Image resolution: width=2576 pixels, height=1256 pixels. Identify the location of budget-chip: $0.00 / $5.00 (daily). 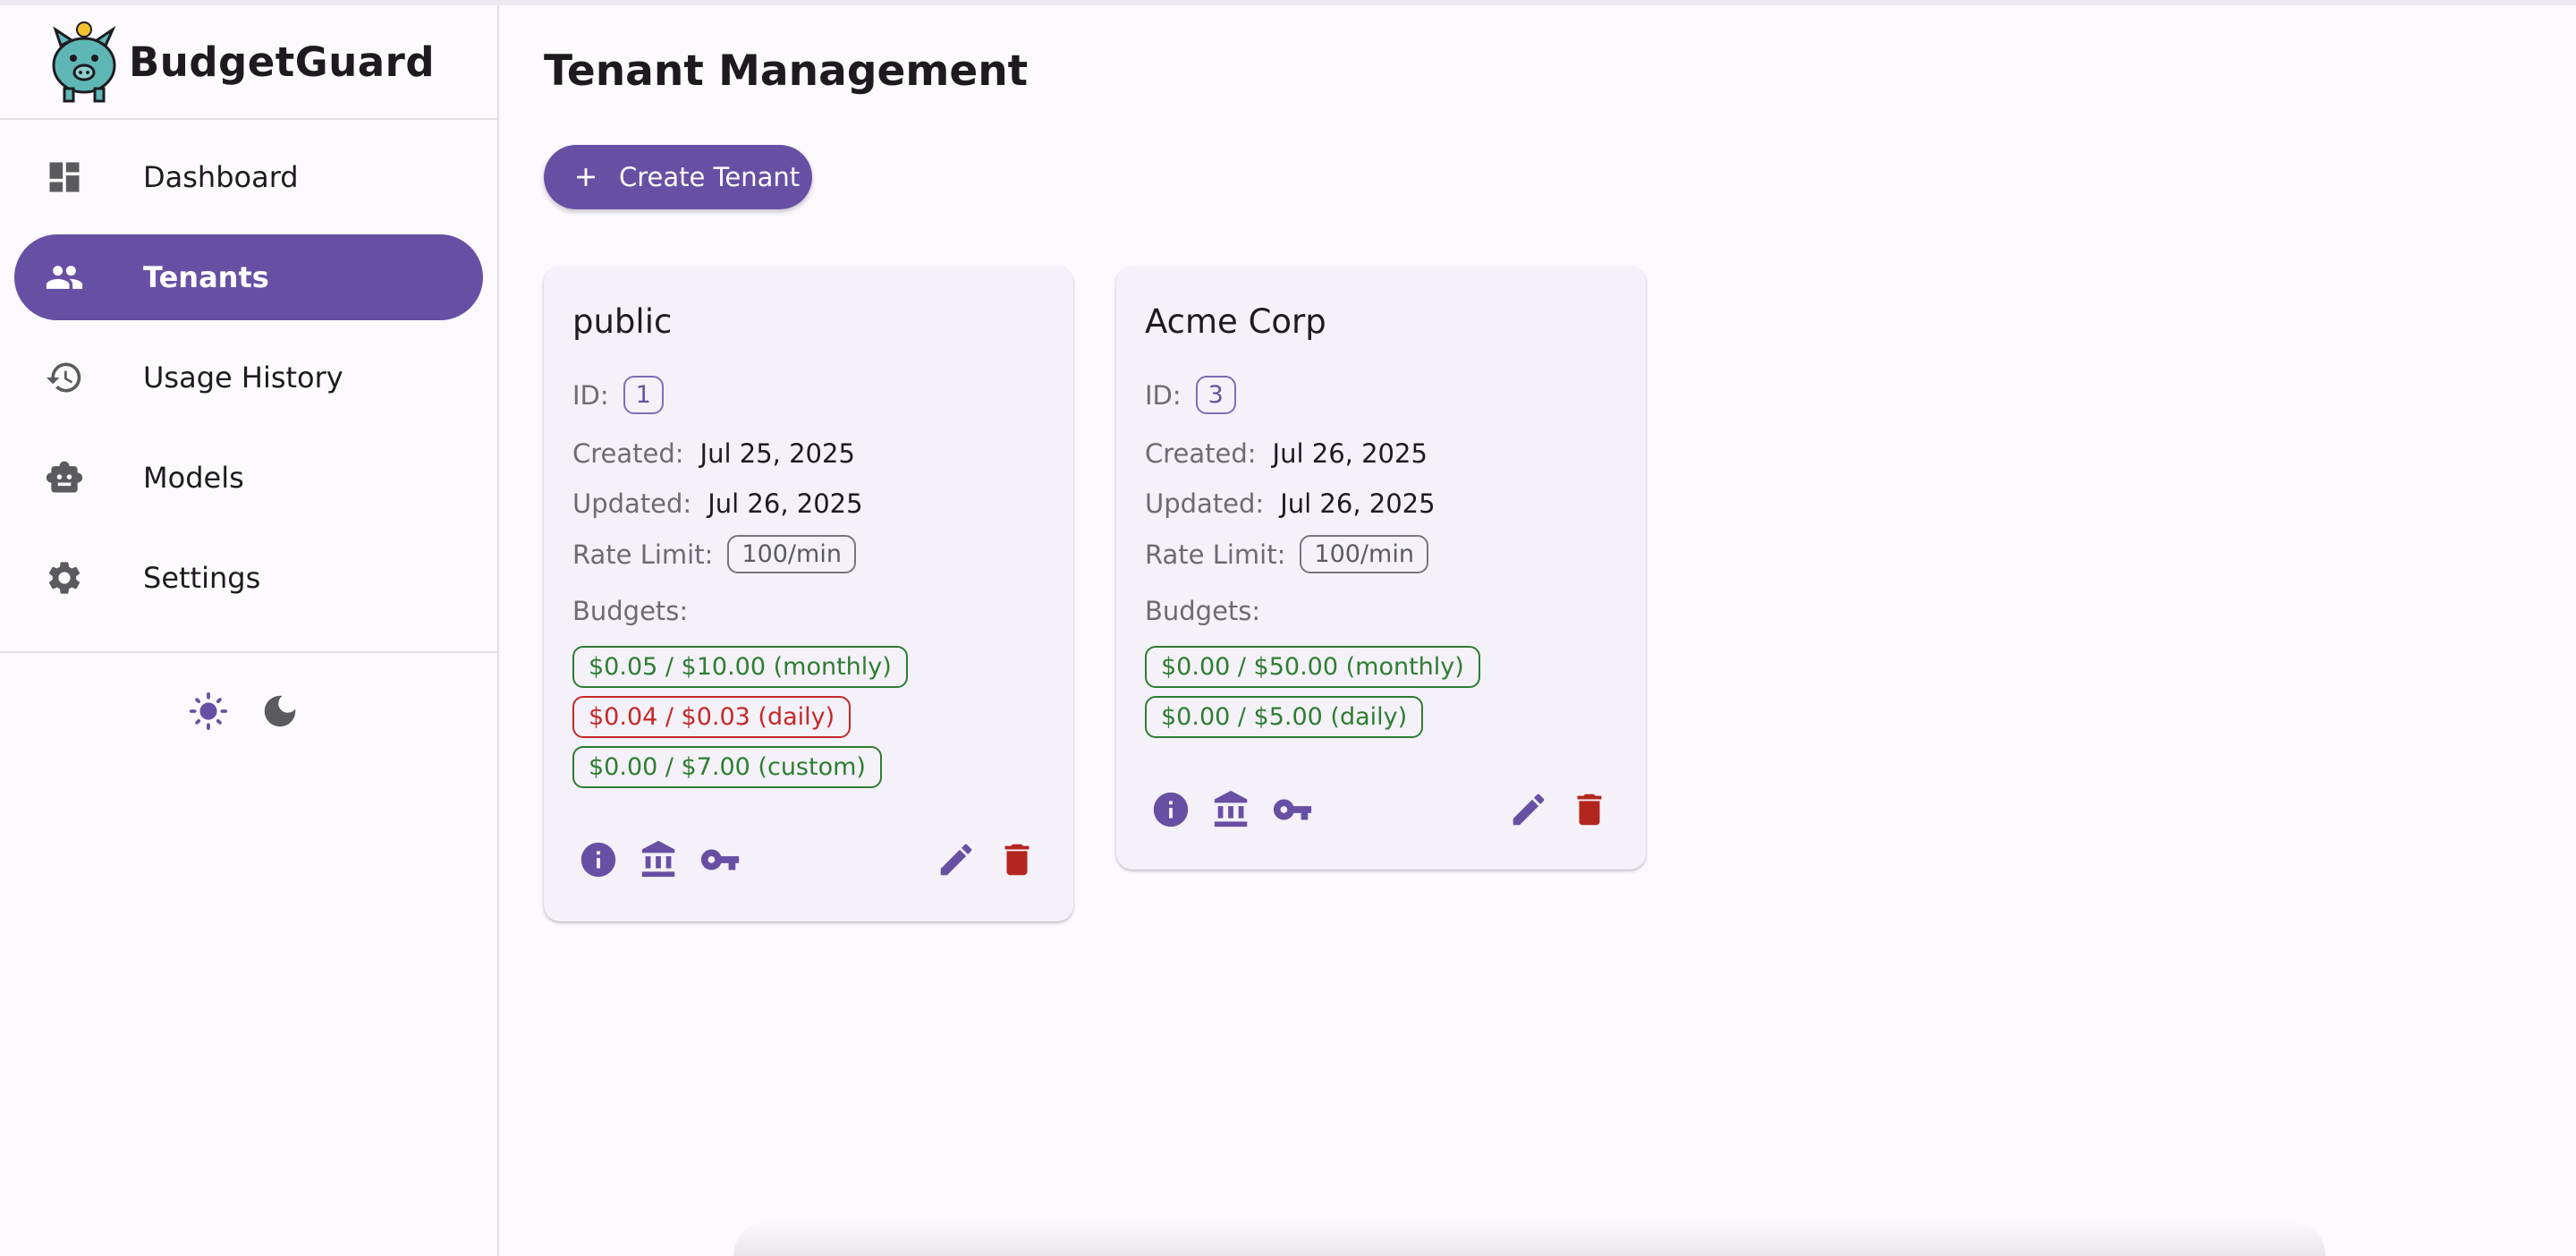
(1284, 717).